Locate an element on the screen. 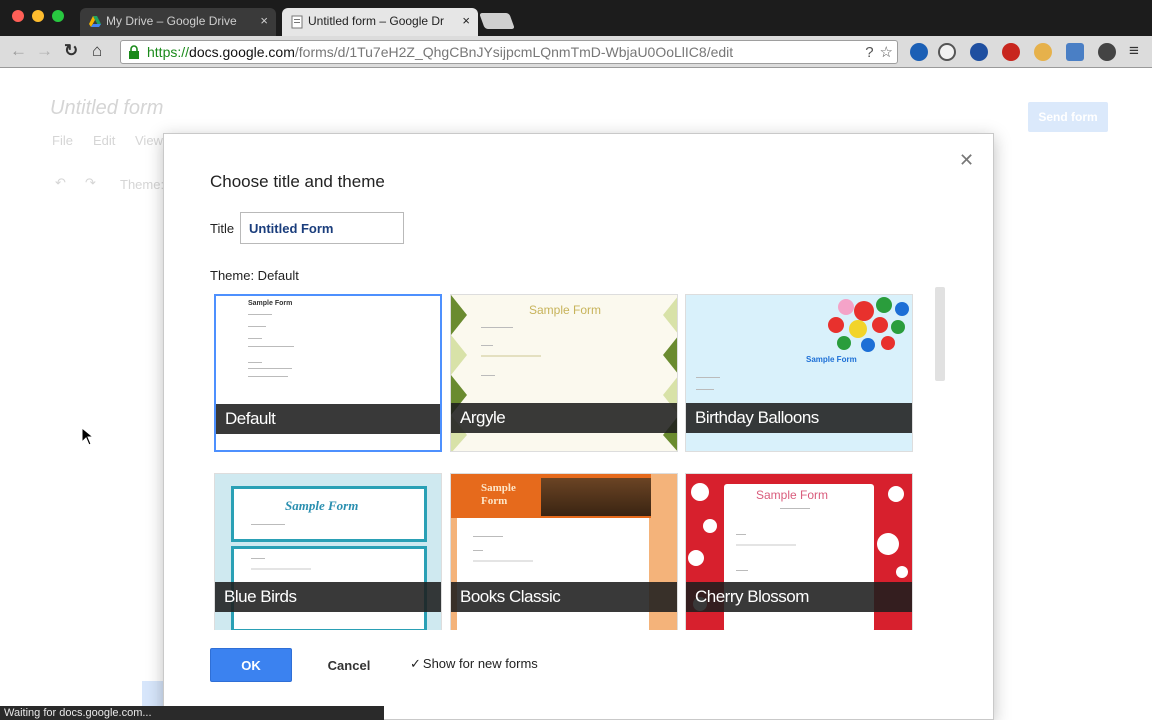 The image size is (1152, 720). books-image is located at coordinates (596, 497).